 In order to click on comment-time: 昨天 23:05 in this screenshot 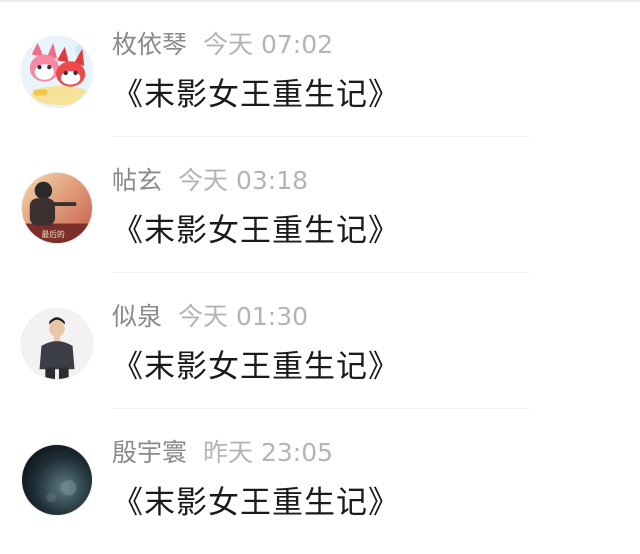, I will do `click(268, 452)`.